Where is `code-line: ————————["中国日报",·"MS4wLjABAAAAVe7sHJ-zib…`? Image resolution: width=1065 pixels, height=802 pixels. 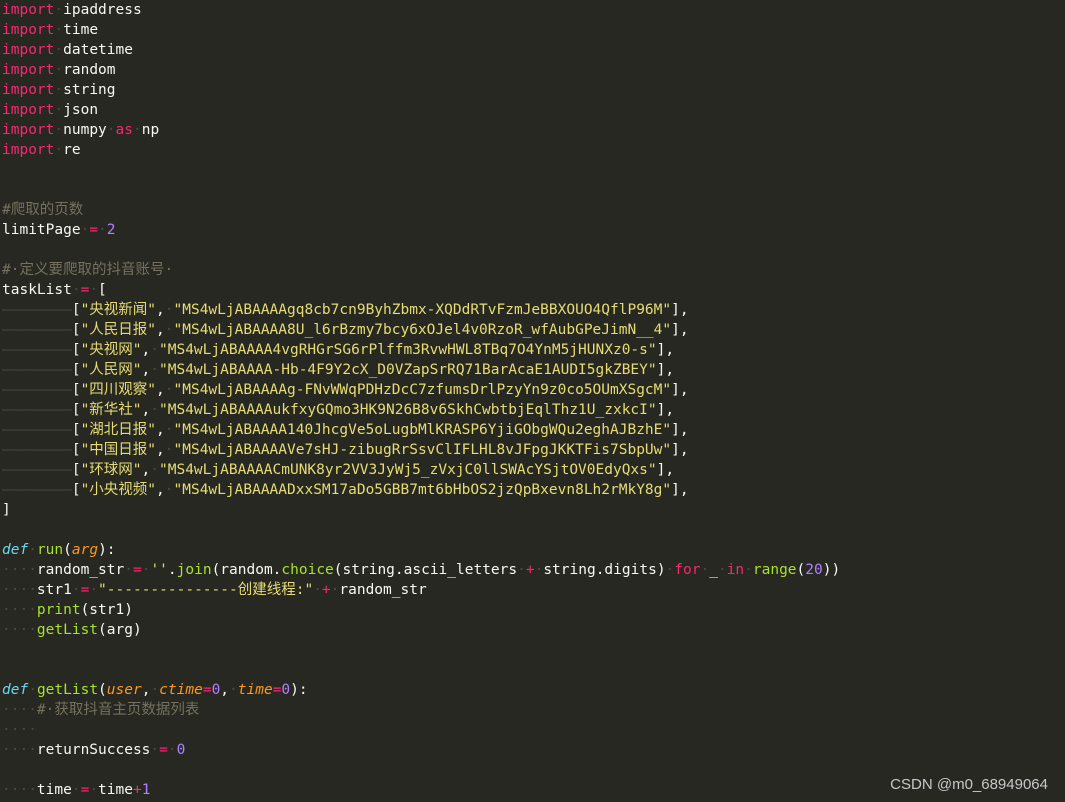
code-line: ————————["中国日报",·"MS4wLjABAAAAVe7sHJ-zib… is located at coordinates (533, 450).